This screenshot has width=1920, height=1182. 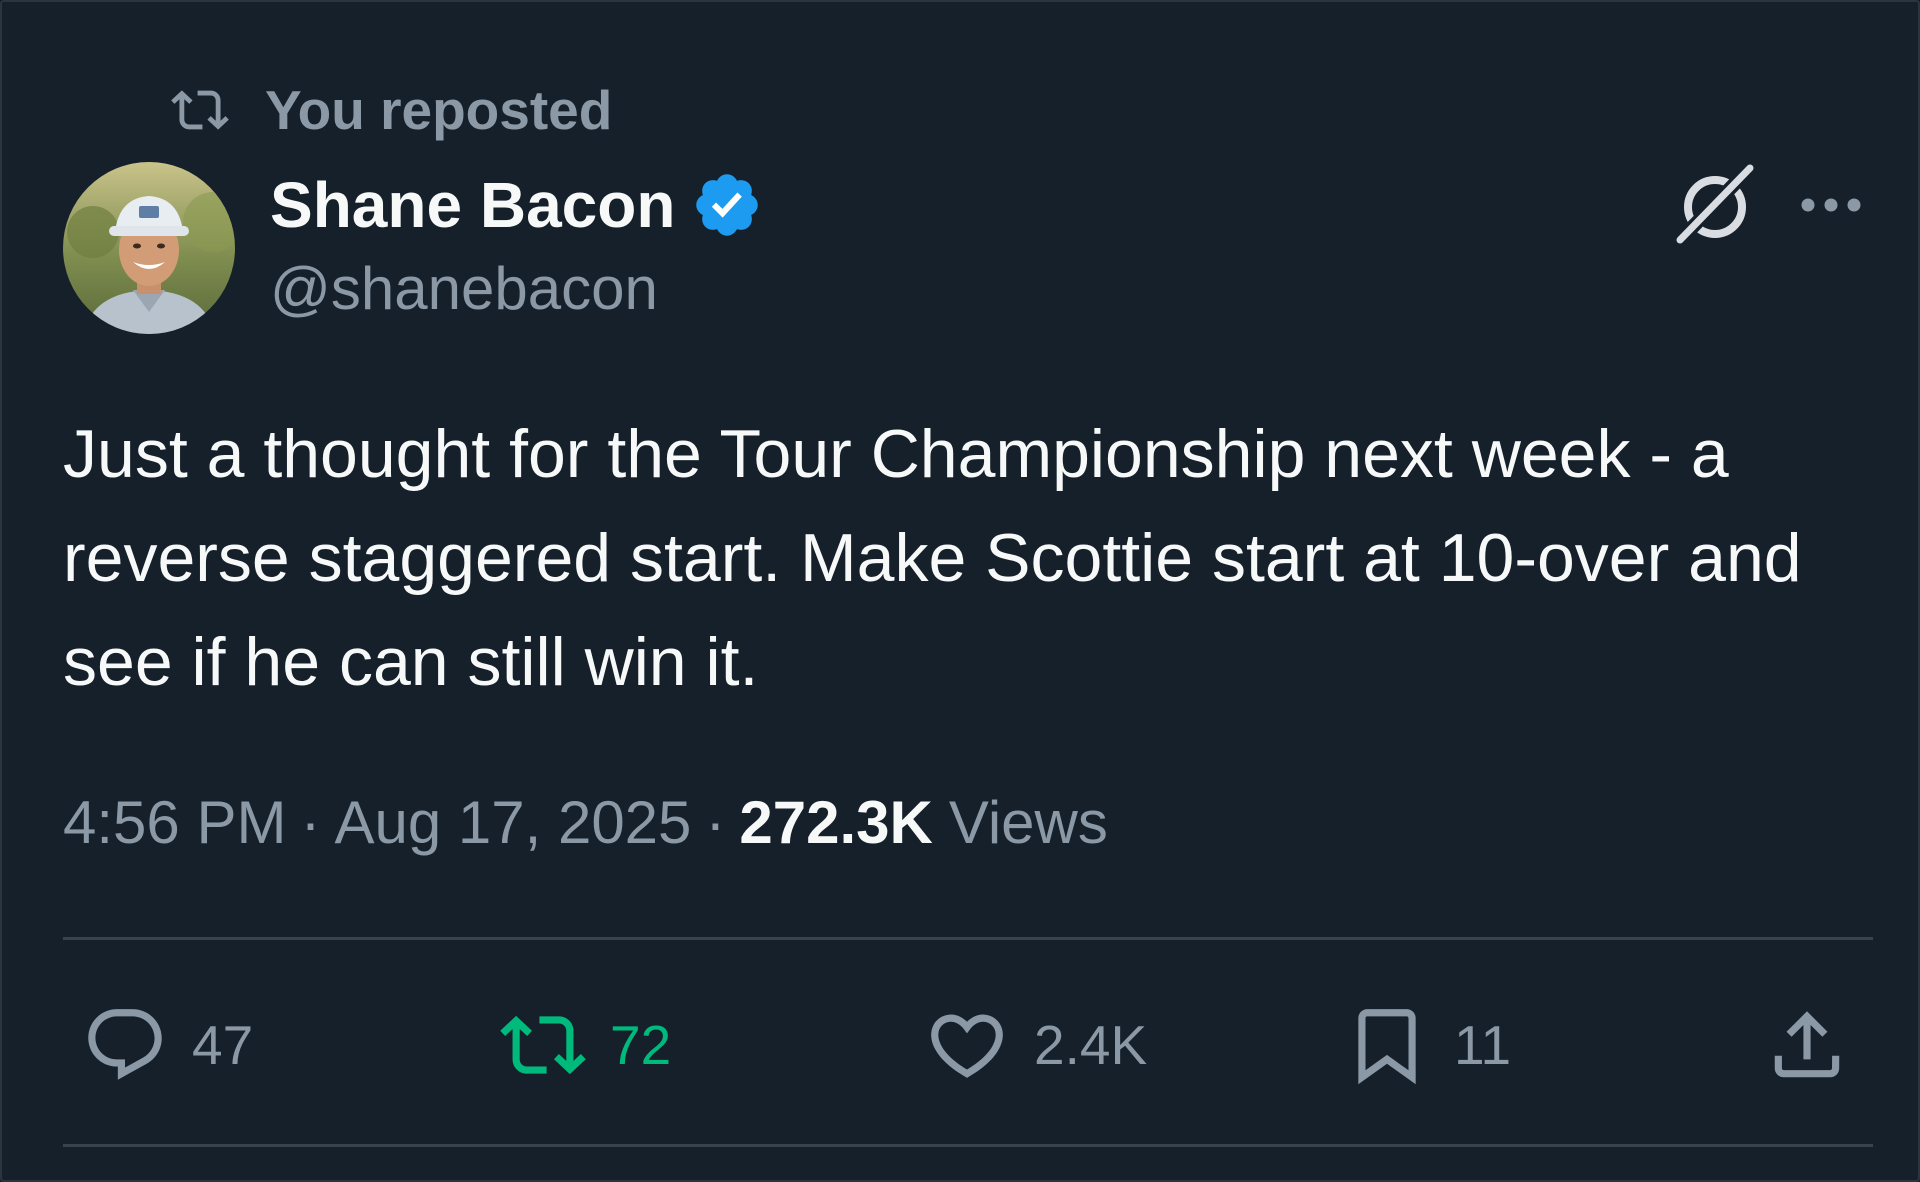 I want to click on verified-badge-icon, so click(x=727, y=205).